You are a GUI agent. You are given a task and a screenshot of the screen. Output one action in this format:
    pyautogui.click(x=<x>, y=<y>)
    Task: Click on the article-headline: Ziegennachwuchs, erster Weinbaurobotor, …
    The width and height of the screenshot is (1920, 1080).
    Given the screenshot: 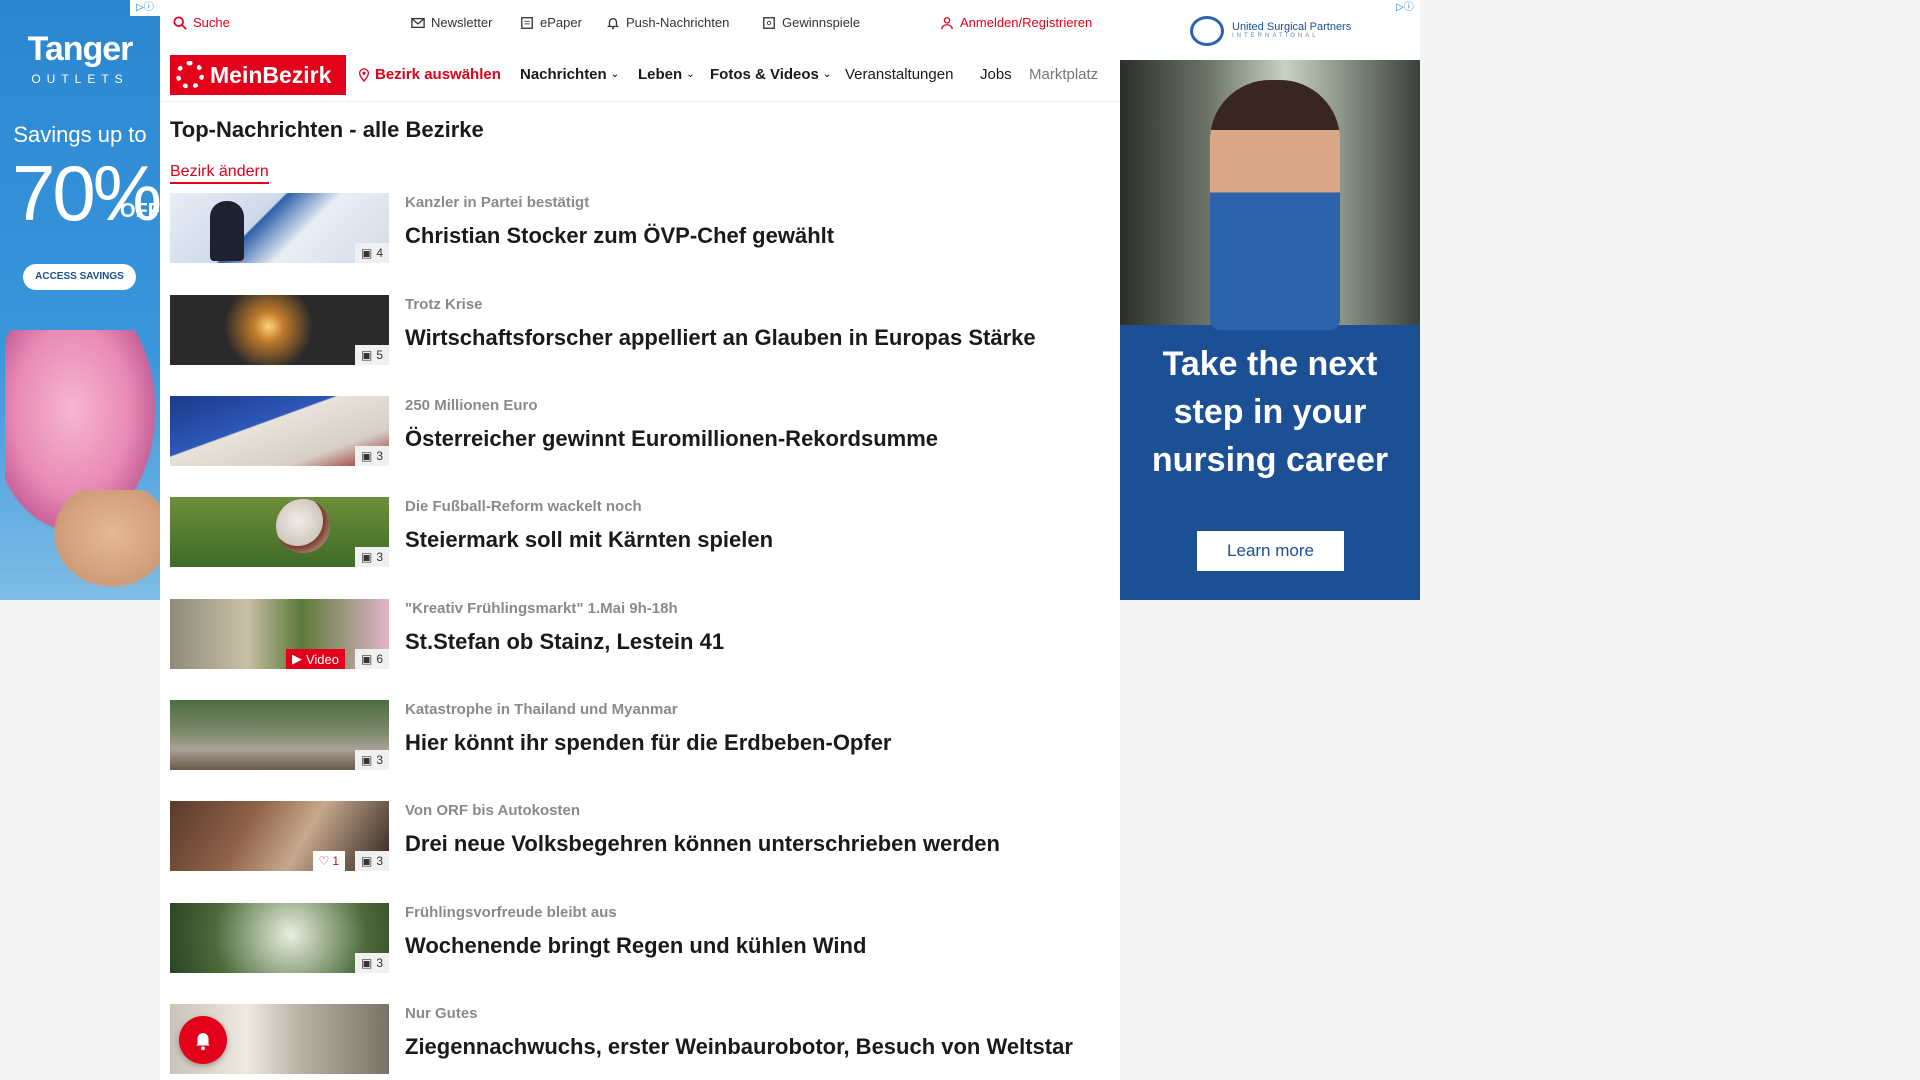 What is the action you would take?
    pyautogui.click(x=757, y=1047)
    